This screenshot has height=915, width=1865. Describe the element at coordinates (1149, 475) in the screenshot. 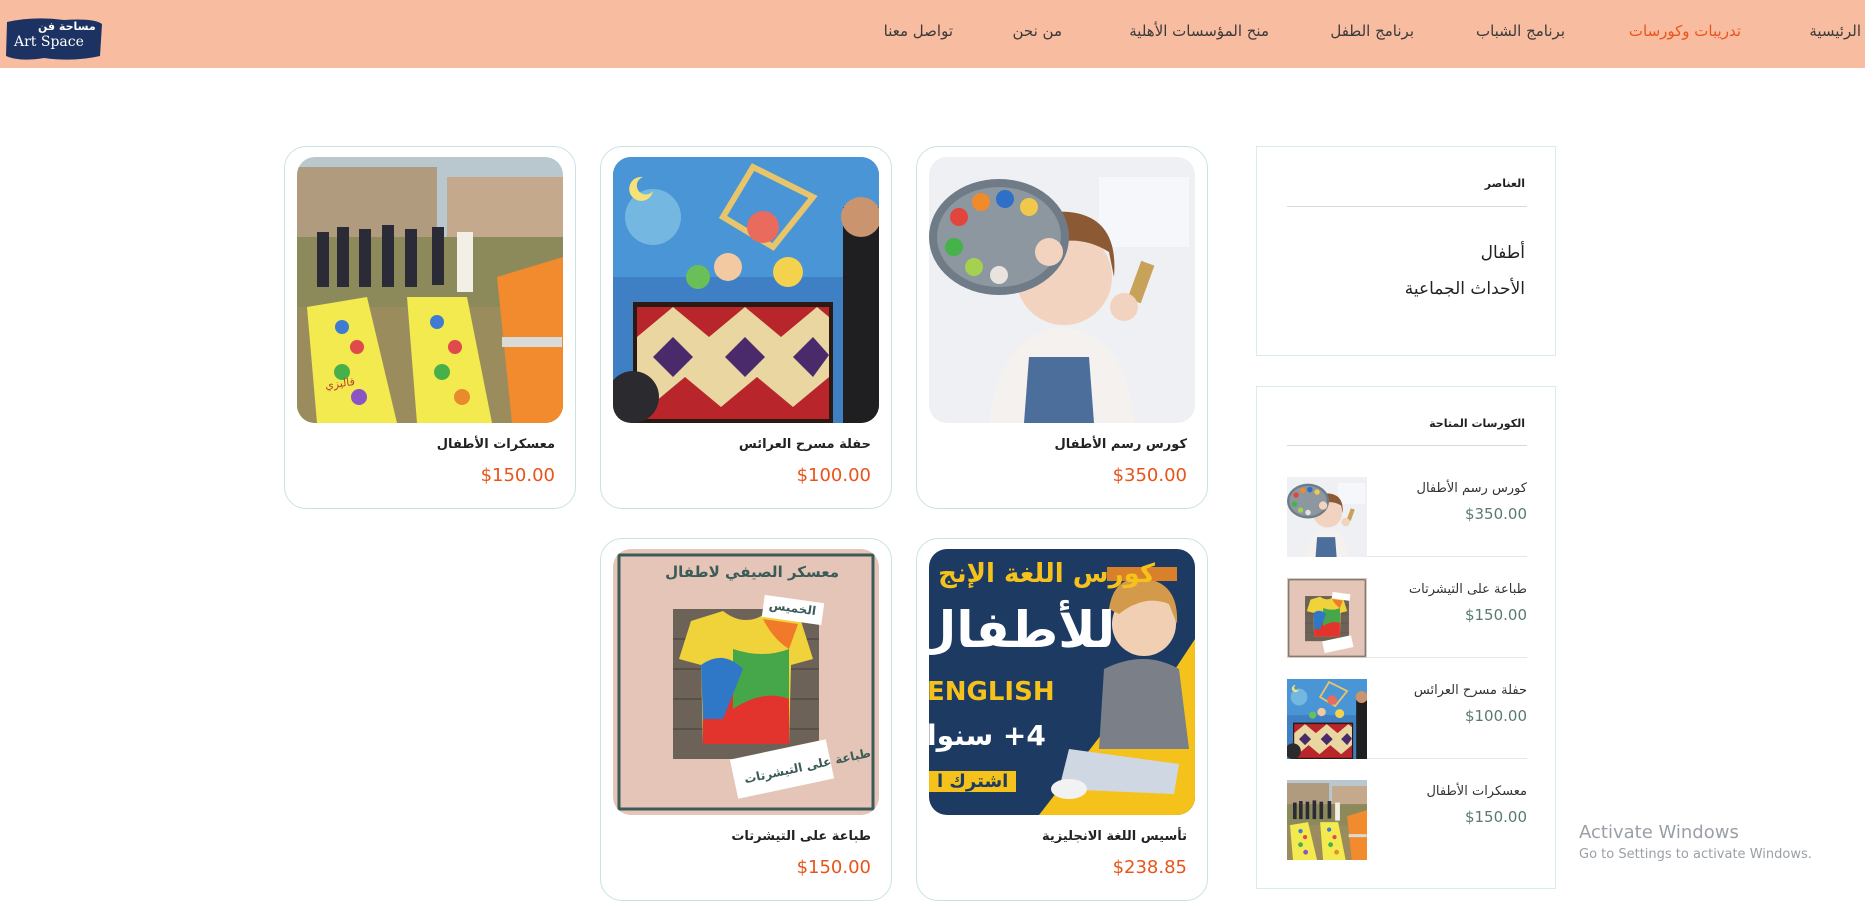

I see `product-price: $350.00` at that location.